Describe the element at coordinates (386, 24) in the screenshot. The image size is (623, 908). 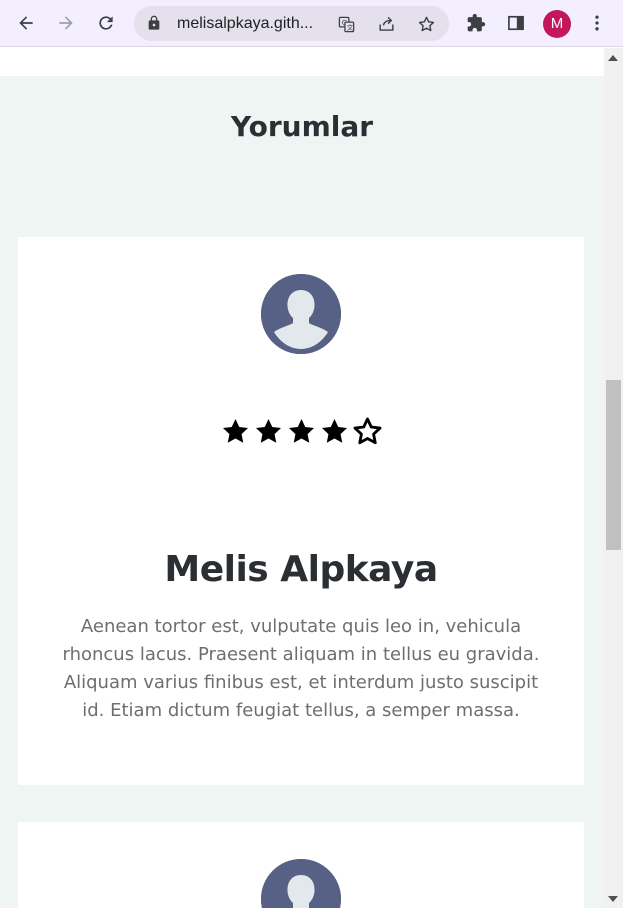
I see `share-icon` at that location.